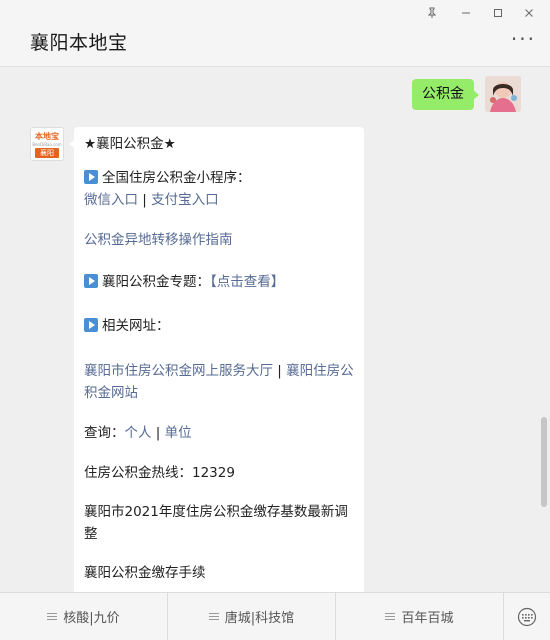 The height and width of the screenshot is (640, 550). What do you see at coordinates (91, 618) in the screenshot?
I see `menu-item-label: 核酸|九价` at bounding box center [91, 618].